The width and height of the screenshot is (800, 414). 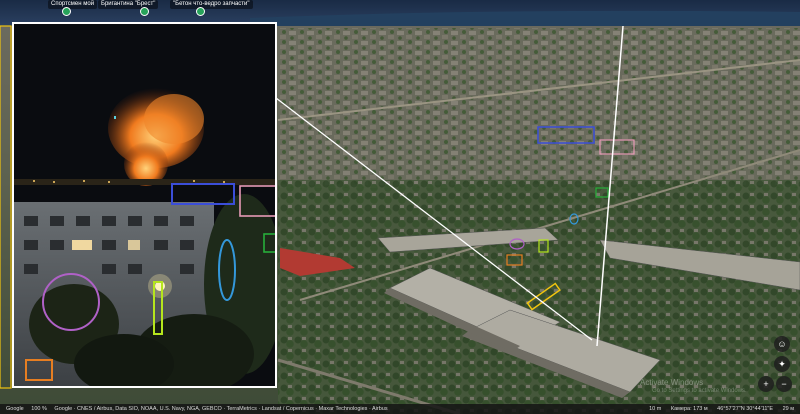 What do you see at coordinates (766, 384) in the screenshot?
I see `zoom-in-button: +` at bounding box center [766, 384].